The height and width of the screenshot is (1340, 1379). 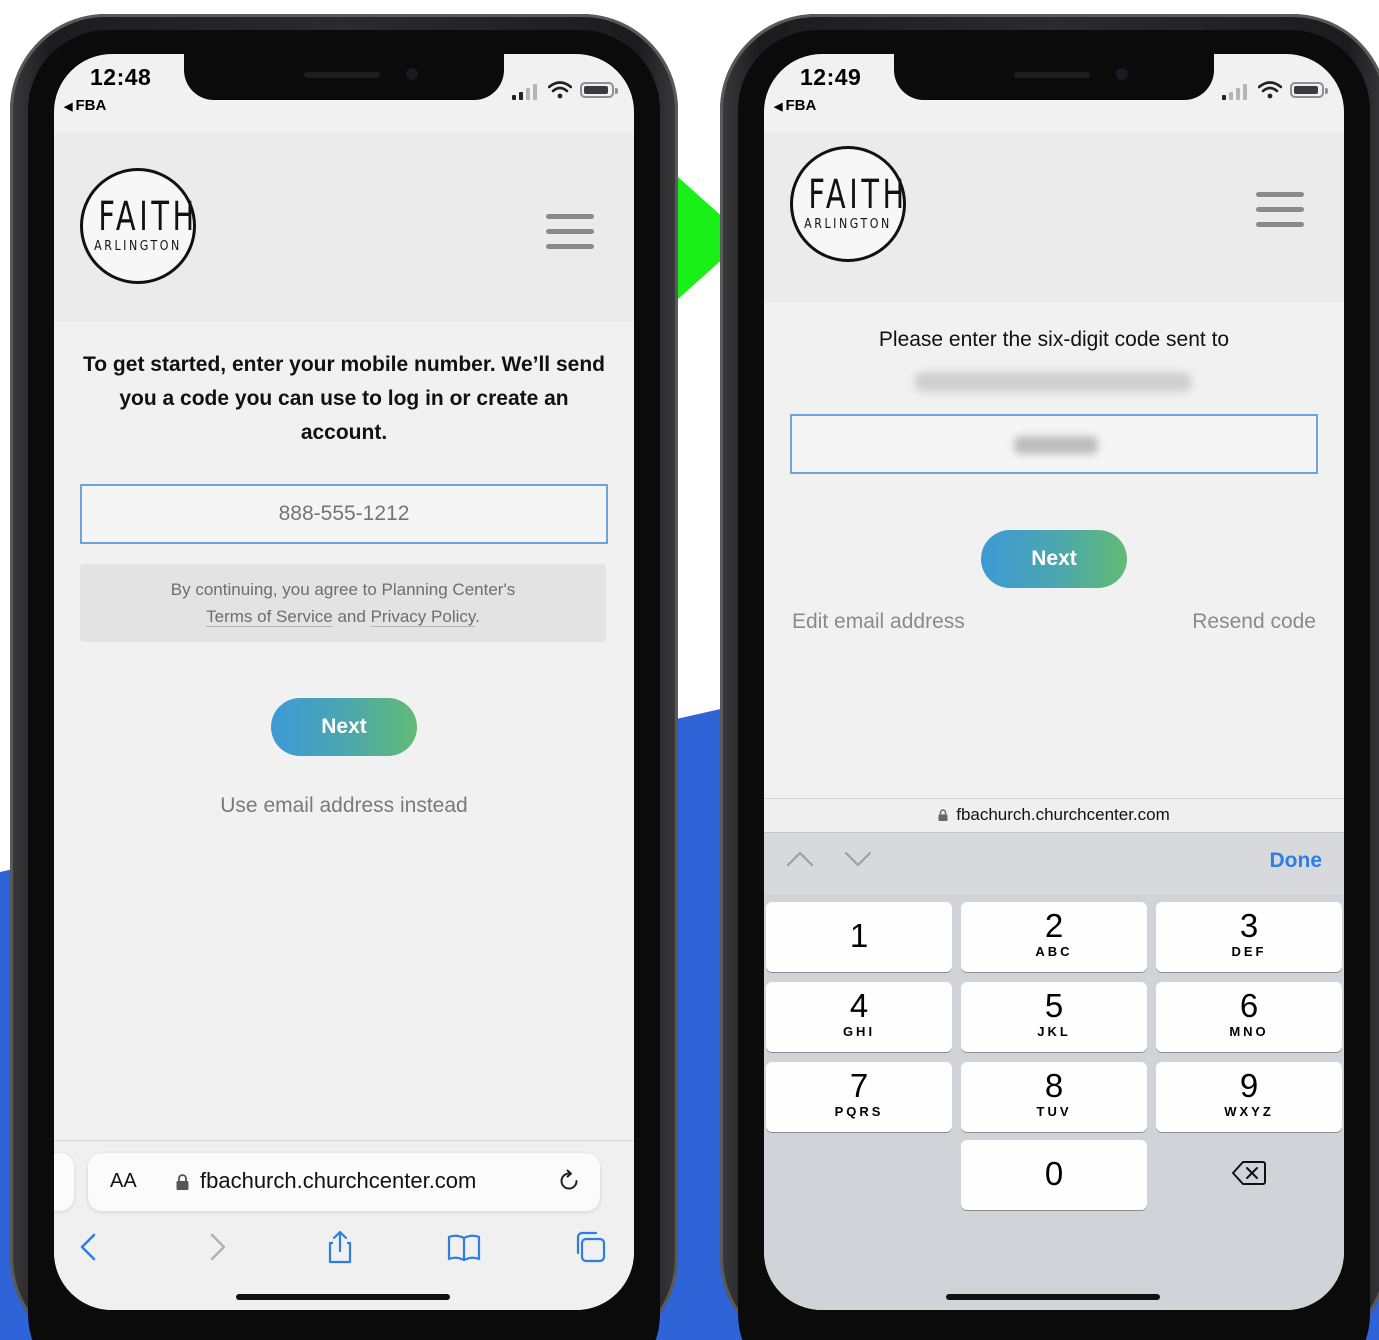 I want to click on delete-key, so click(x=1249, y=1175).